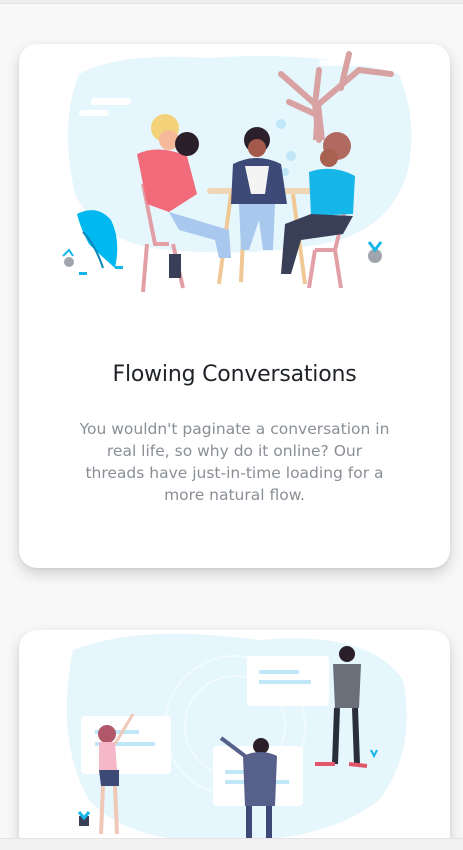 This screenshot has height=850, width=463. What do you see at coordinates (231, 2) in the screenshot?
I see `top-edge` at bounding box center [231, 2].